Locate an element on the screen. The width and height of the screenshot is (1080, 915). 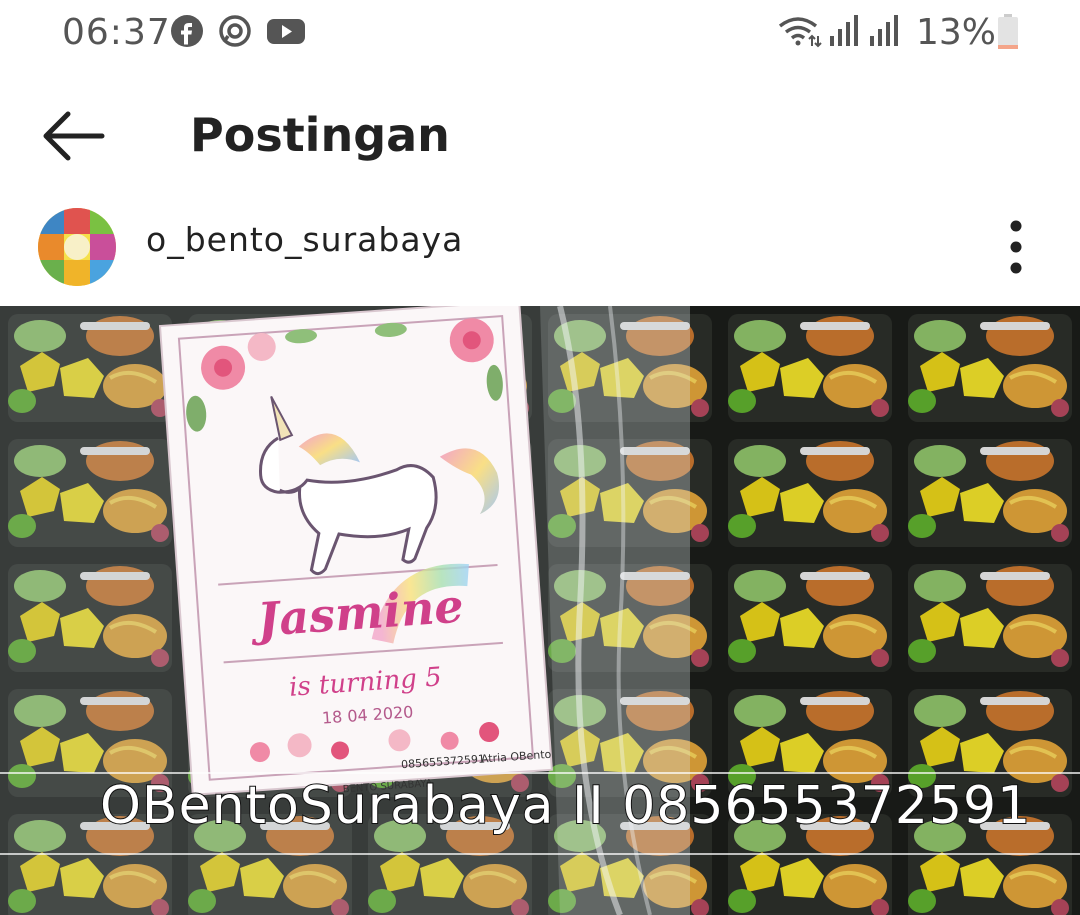
battery-icon is located at coordinates (1008, 31).